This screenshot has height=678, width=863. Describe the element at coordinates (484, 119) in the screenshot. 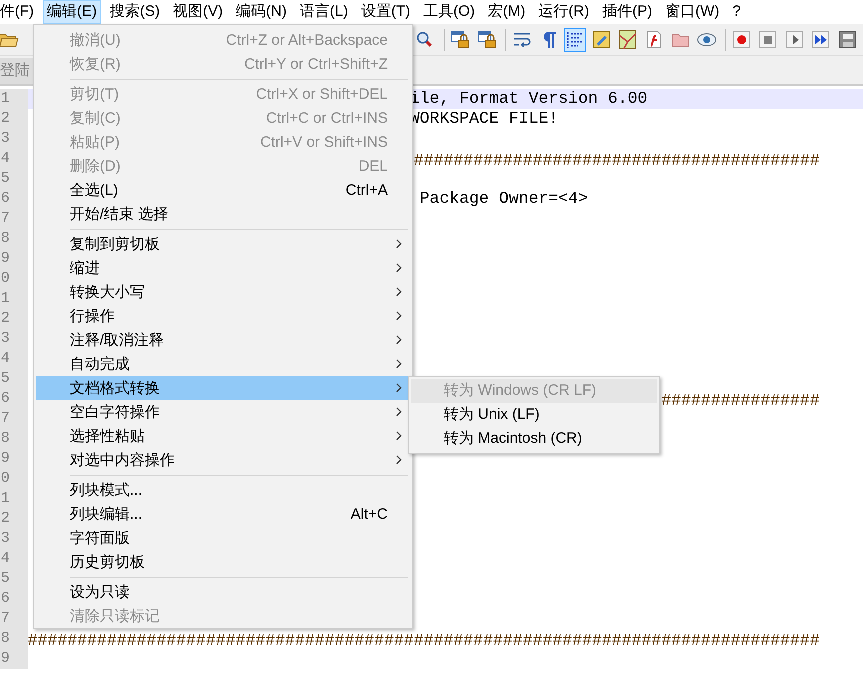

I see `code-text: WORKSPACE FILE!` at that location.